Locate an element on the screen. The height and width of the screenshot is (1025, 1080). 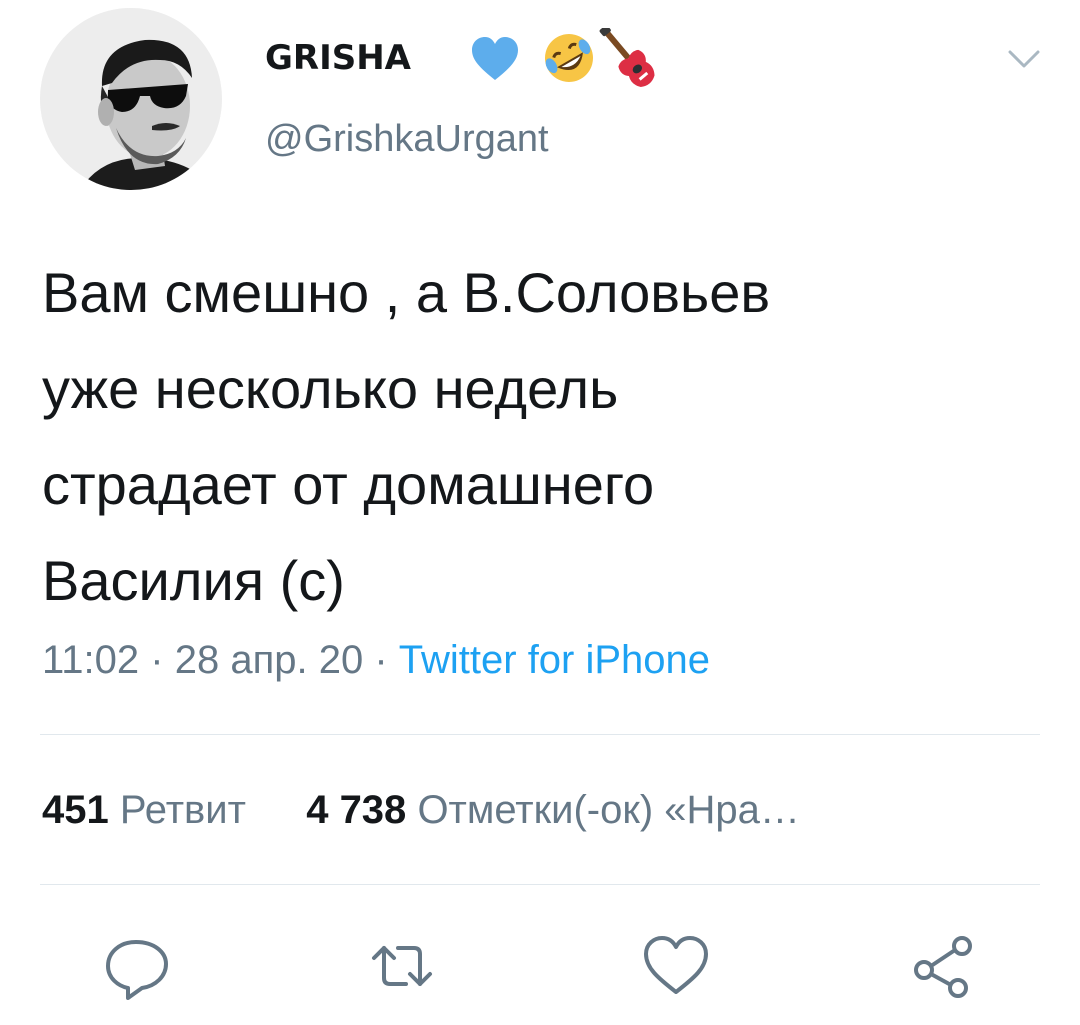
reply-icon is located at coordinates (137, 970).